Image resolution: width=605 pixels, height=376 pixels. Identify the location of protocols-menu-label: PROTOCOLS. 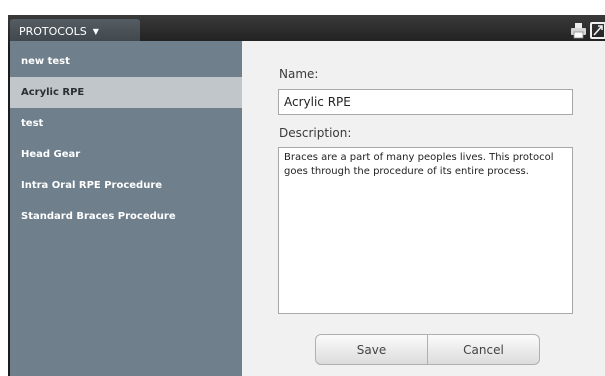
(53, 31).